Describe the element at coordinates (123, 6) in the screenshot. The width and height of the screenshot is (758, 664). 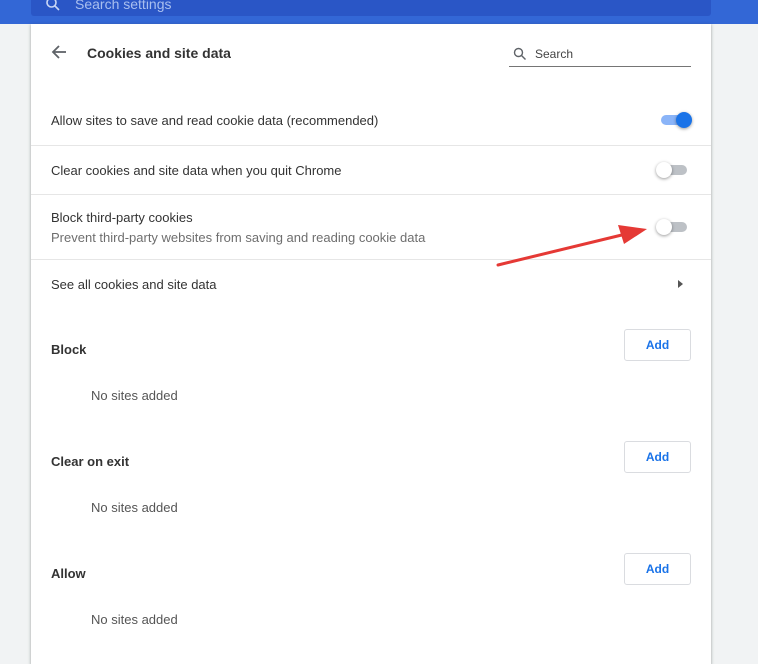
I see `settings-search-text: Search settings` at that location.